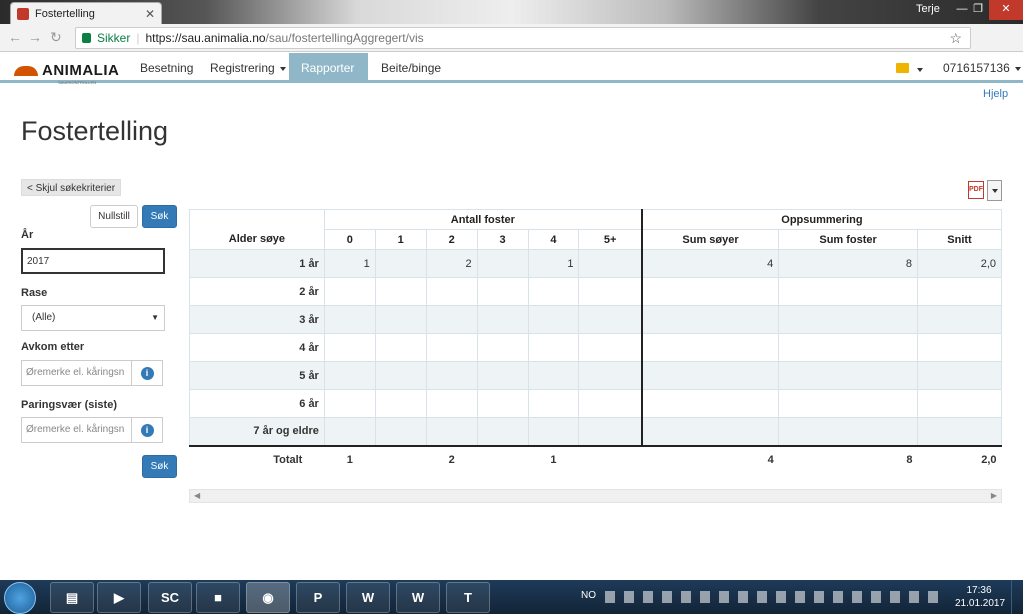  What do you see at coordinates (20, 598) in the screenshot?
I see `windows-start-icon` at bounding box center [20, 598].